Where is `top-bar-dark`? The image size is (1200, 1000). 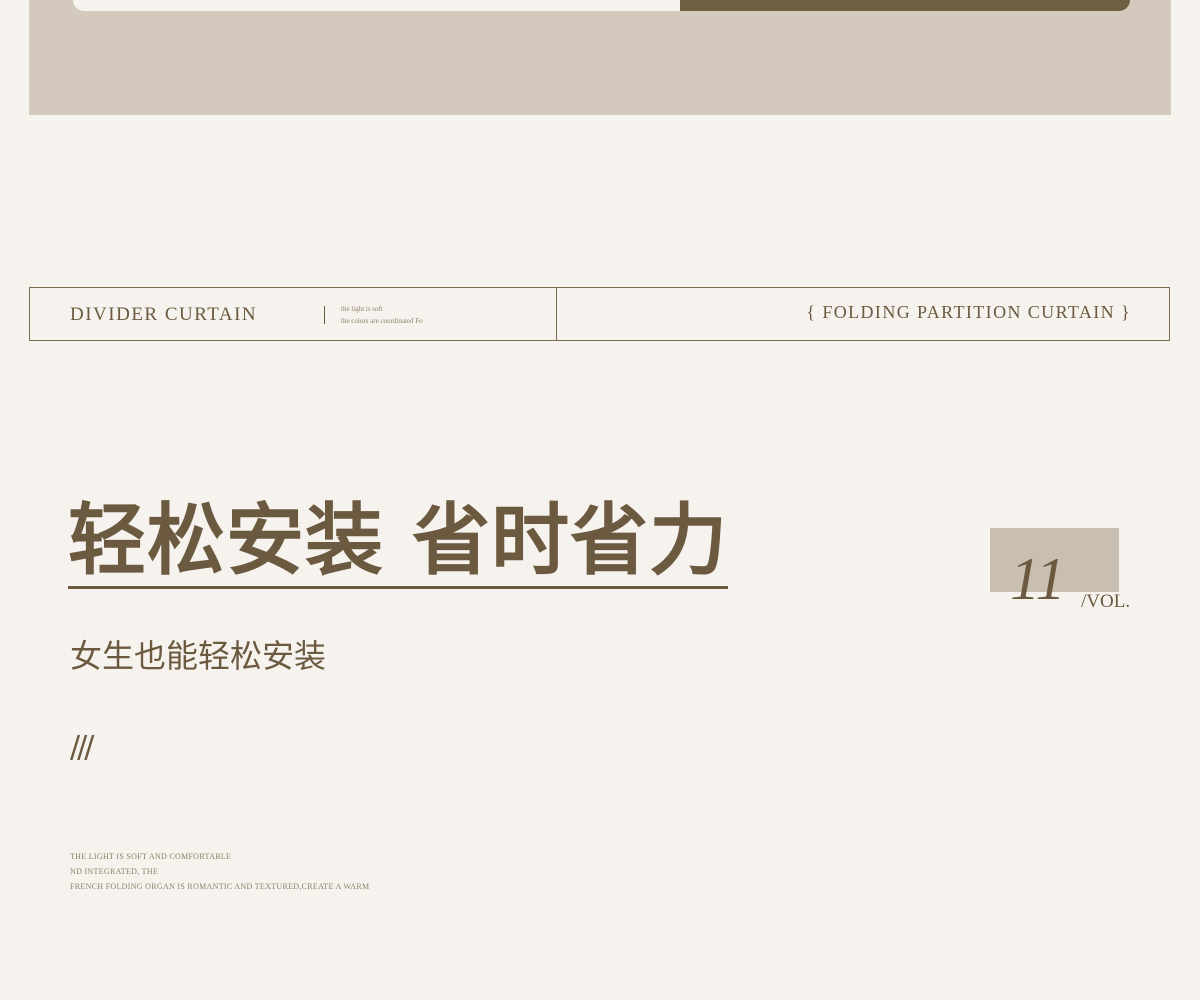 top-bar-dark is located at coordinates (905, 5).